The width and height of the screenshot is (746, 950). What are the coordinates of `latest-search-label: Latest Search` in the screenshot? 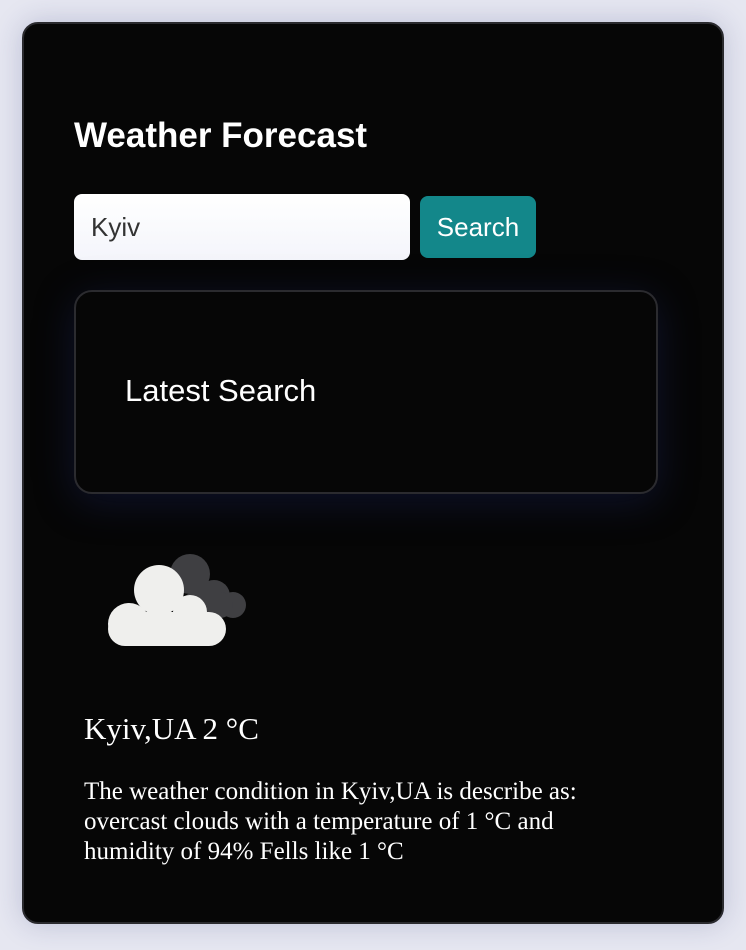 It's located at (221, 390).